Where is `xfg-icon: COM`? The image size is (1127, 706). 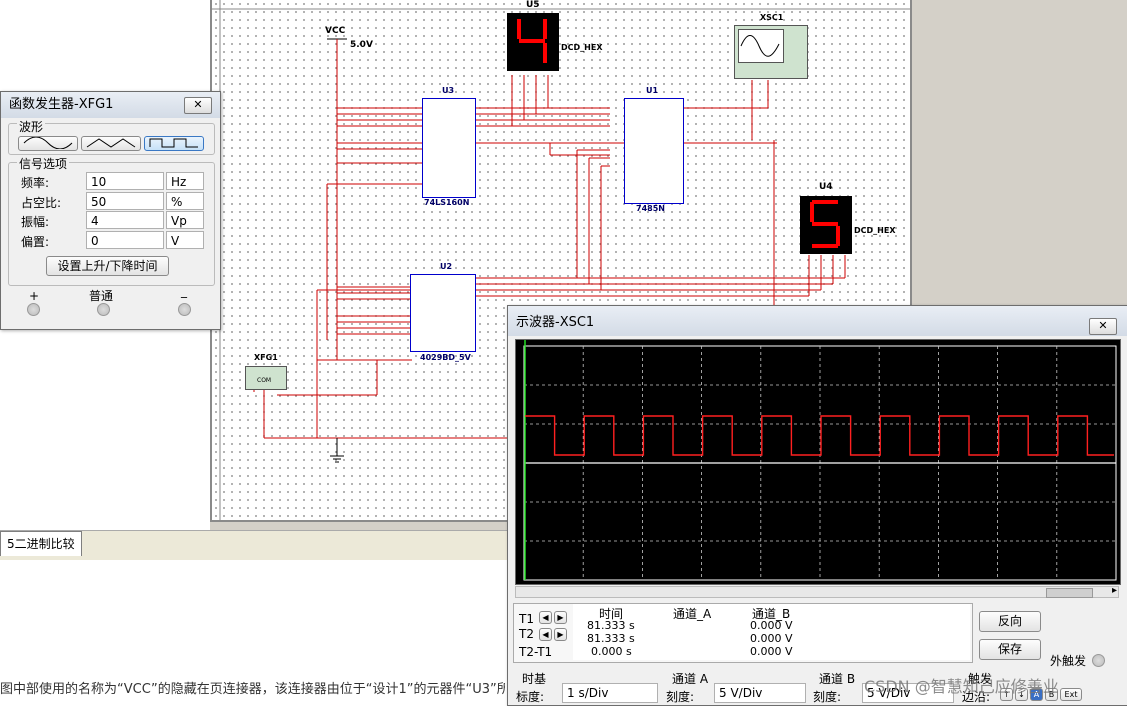
xfg-icon: COM is located at coordinates (266, 378).